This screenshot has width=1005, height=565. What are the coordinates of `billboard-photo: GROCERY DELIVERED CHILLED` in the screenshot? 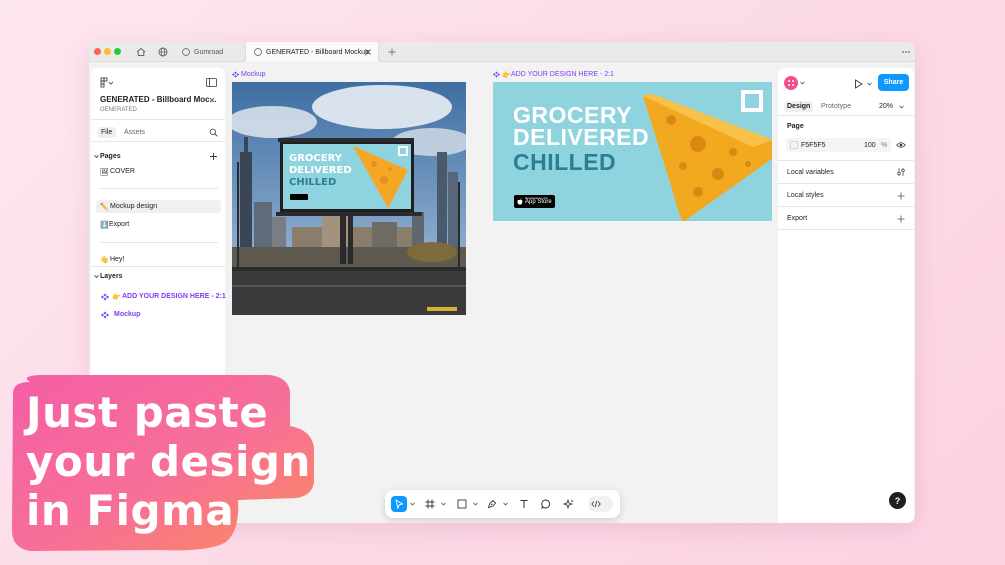 It's located at (349, 198).